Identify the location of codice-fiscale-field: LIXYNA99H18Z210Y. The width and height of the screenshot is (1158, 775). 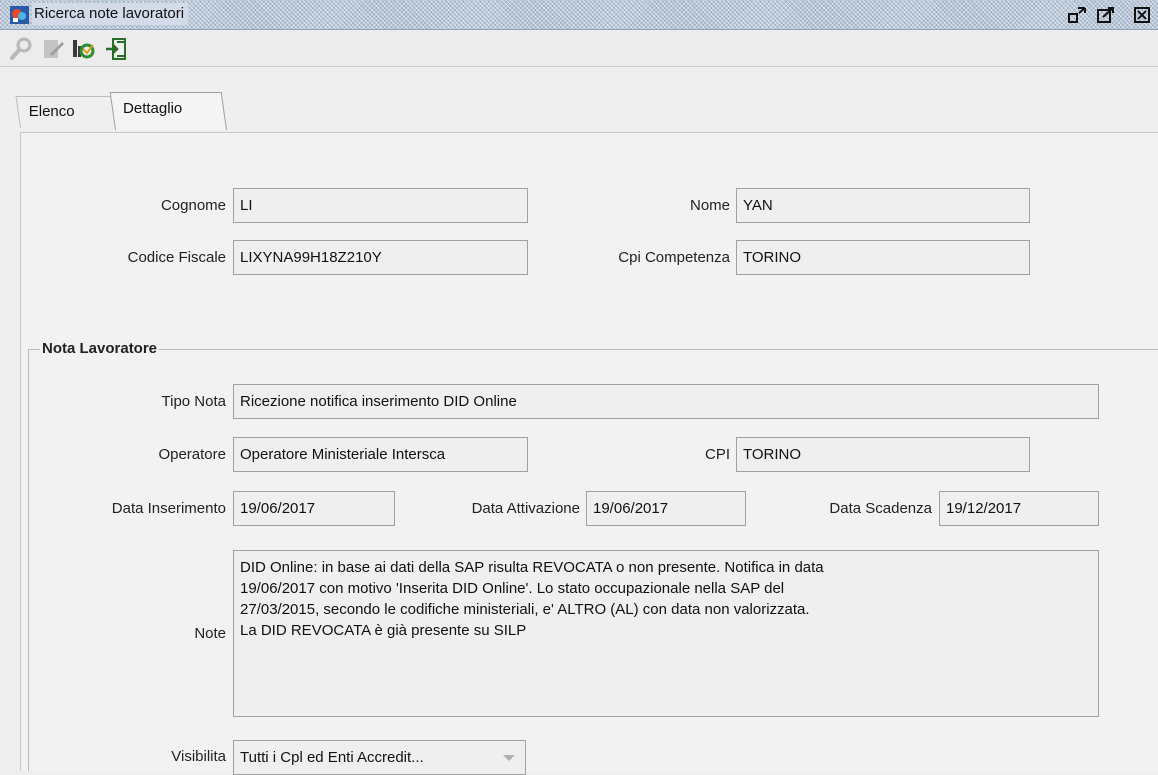
(380, 257).